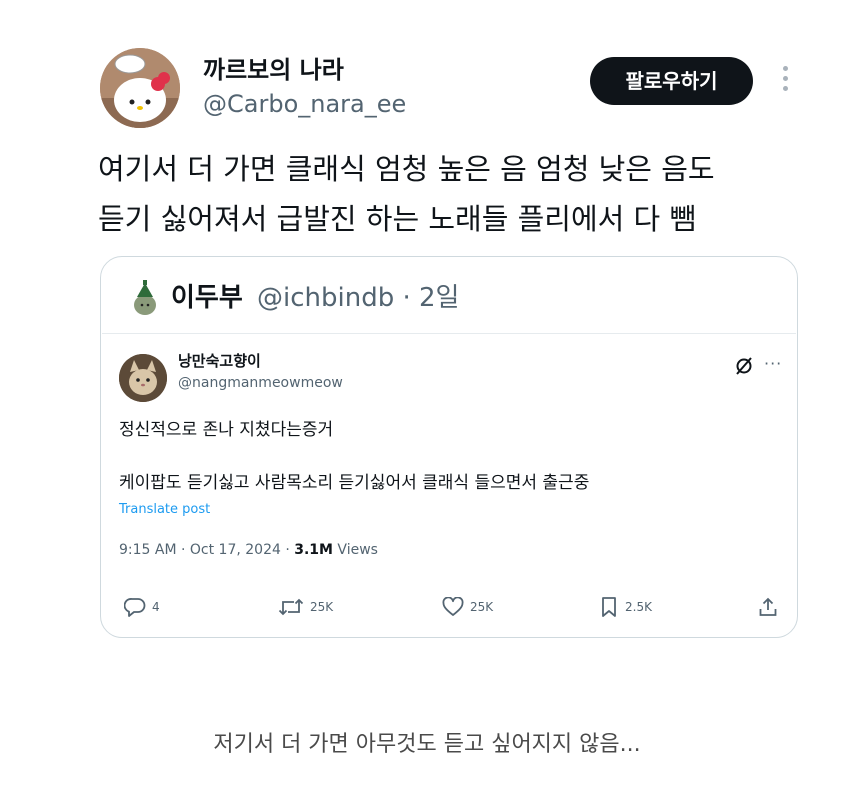  What do you see at coordinates (773, 364) in the screenshot?
I see `more-horizontal-icon: ···` at bounding box center [773, 364].